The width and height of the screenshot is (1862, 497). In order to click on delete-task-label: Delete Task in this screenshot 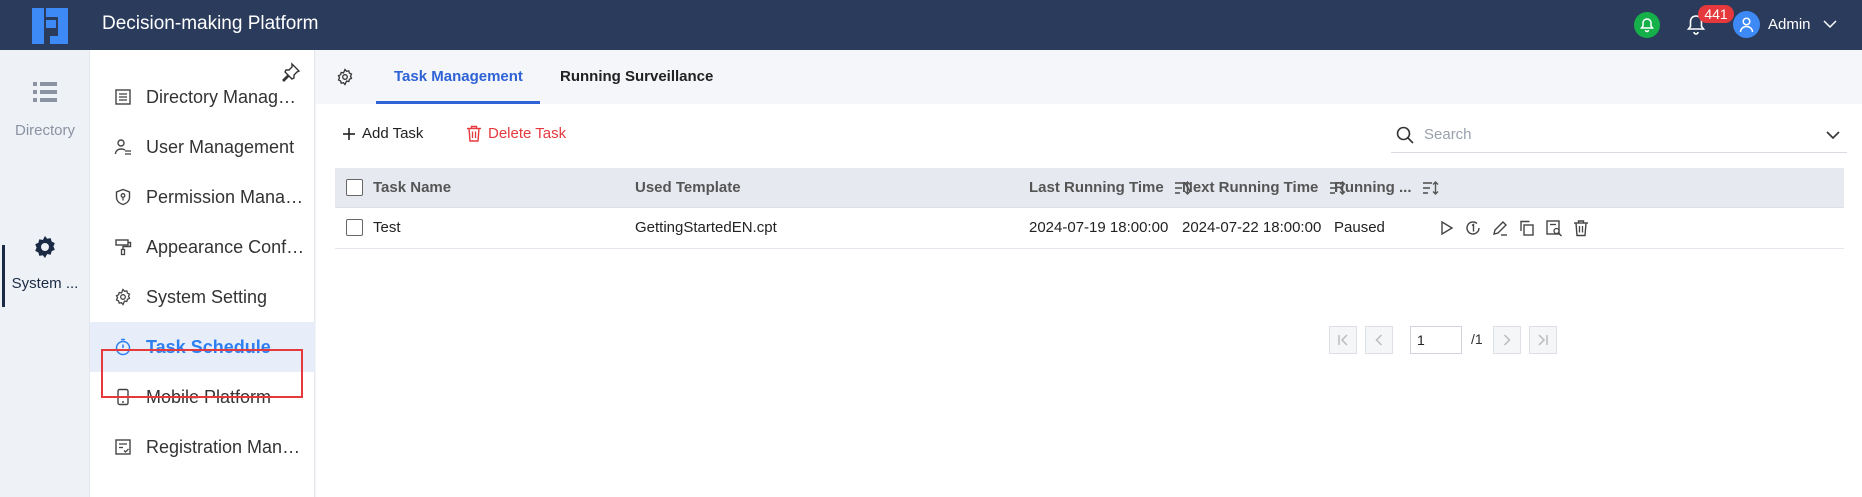, I will do `click(527, 133)`.